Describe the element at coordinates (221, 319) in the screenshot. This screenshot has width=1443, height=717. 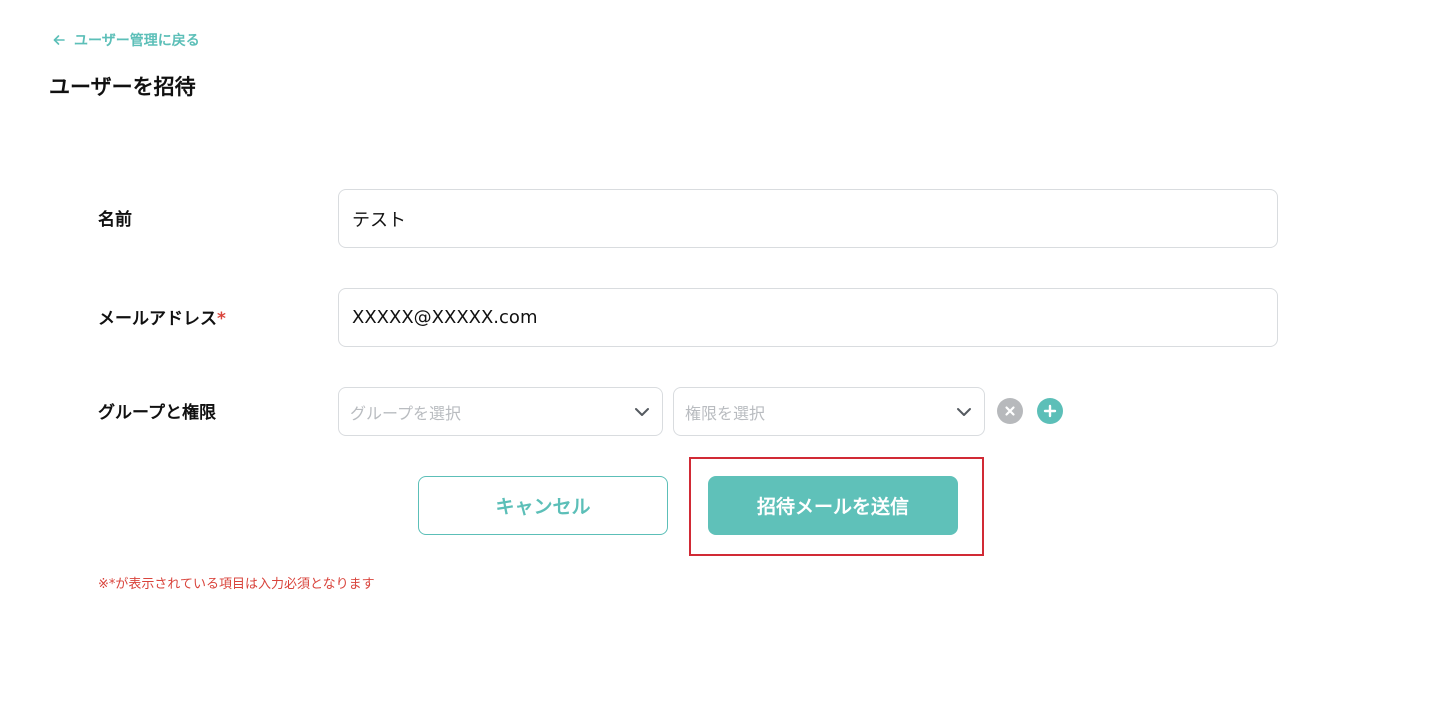
I see `required-mark: *` at that location.